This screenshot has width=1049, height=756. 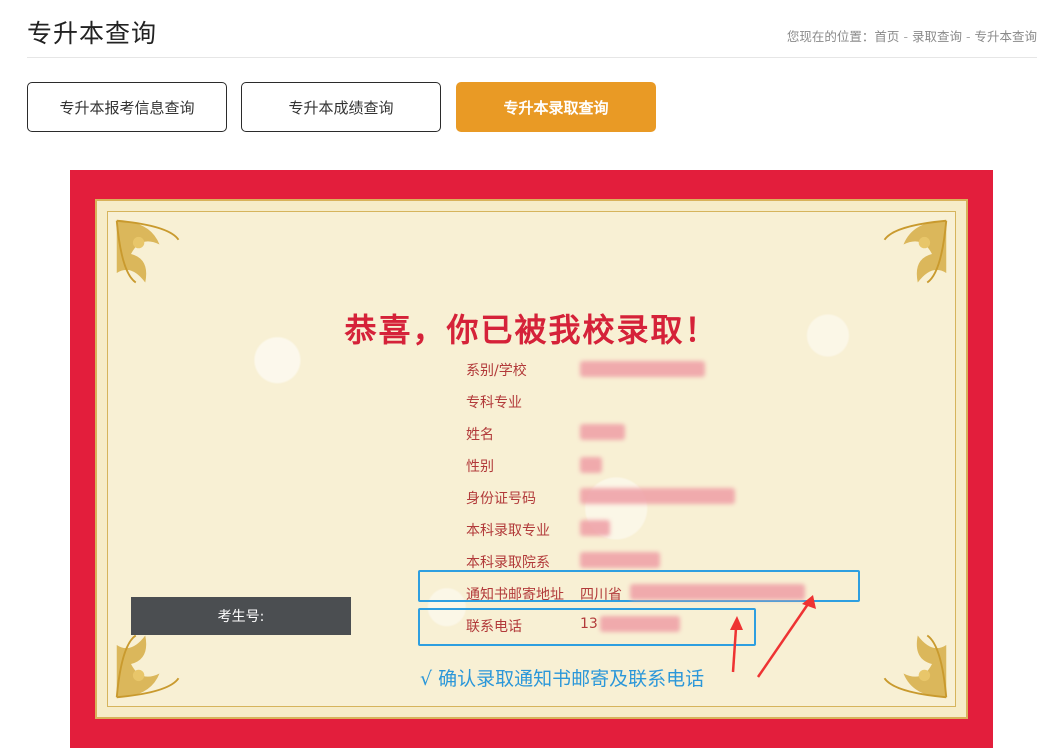 What do you see at coordinates (480, 435) in the screenshot?
I see `field-label-name: 姓名` at bounding box center [480, 435].